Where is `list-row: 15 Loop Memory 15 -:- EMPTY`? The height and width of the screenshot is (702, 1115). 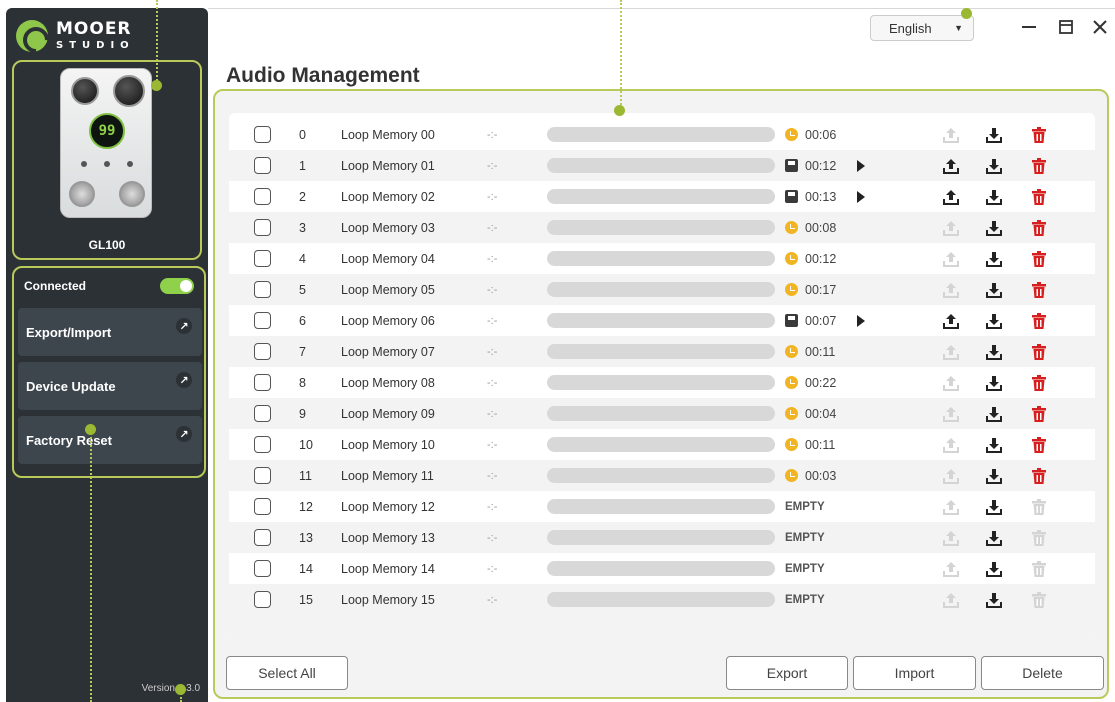 list-row: 15 Loop Memory 15 -:- EMPTY is located at coordinates (662, 599).